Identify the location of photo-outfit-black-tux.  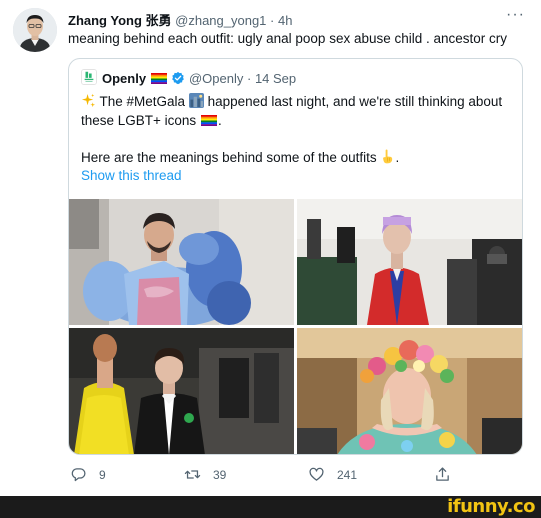
(181, 391).